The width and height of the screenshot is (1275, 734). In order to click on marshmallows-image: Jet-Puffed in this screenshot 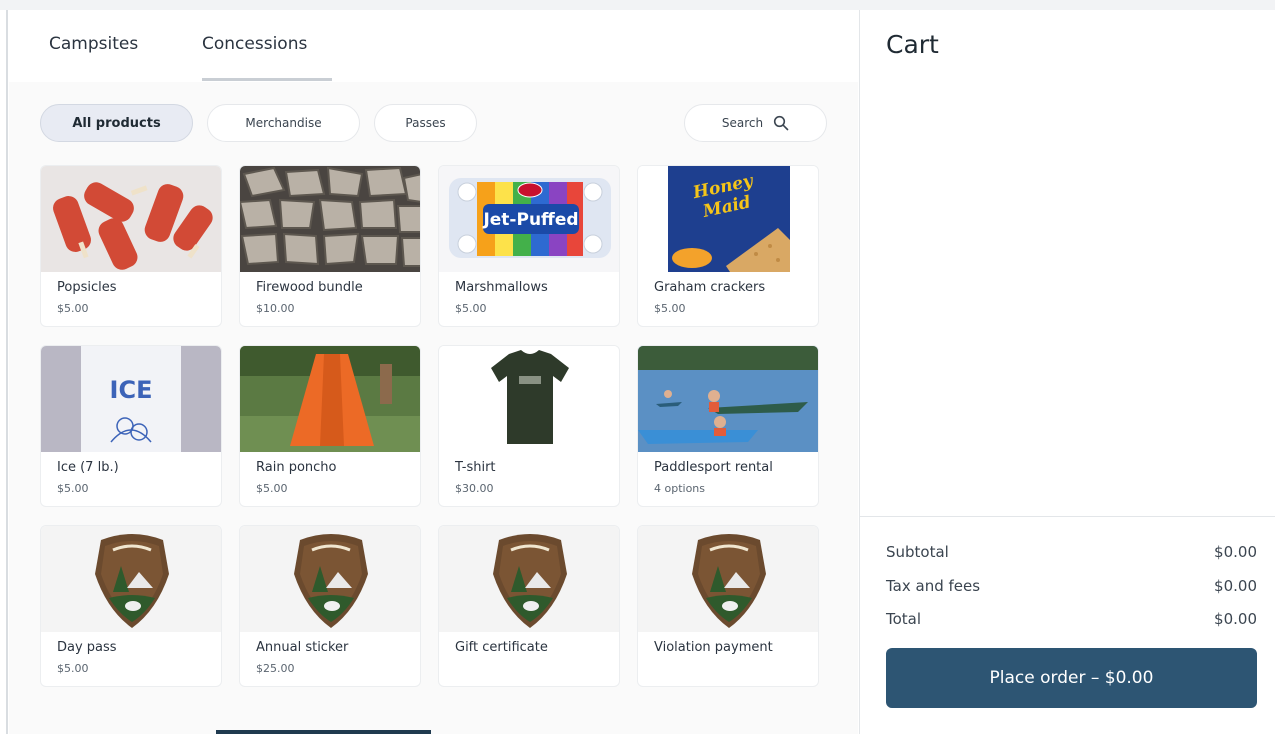, I will do `click(529, 219)`.